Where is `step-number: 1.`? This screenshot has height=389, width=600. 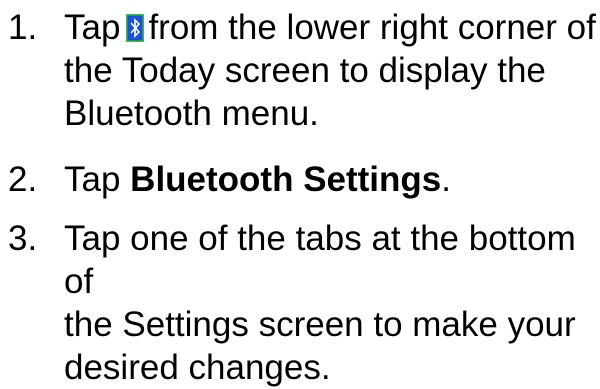
step-number: 1. is located at coordinates (23, 27).